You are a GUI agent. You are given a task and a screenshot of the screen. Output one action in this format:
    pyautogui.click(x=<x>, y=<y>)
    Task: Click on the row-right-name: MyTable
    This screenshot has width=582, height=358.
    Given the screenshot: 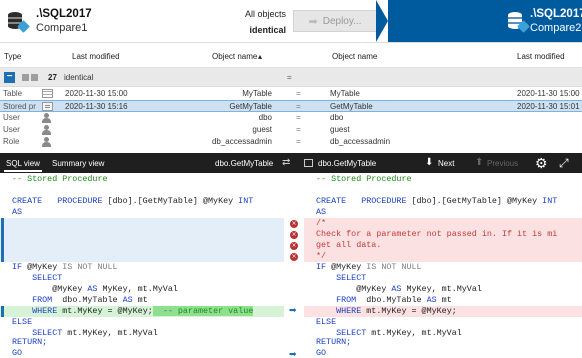 What is the action you would take?
    pyautogui.click(x=345, y=93)
    